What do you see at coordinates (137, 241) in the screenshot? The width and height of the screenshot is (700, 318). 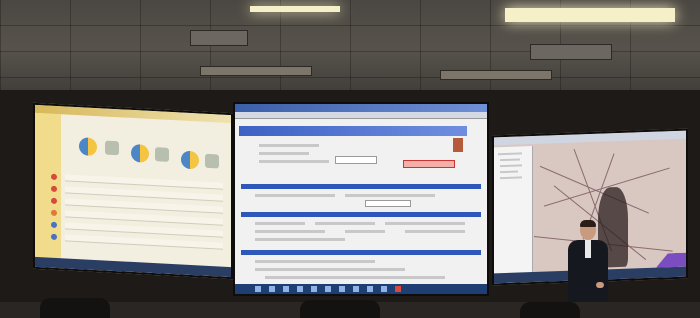 I see `list-row` at bounding box center [137, 241].